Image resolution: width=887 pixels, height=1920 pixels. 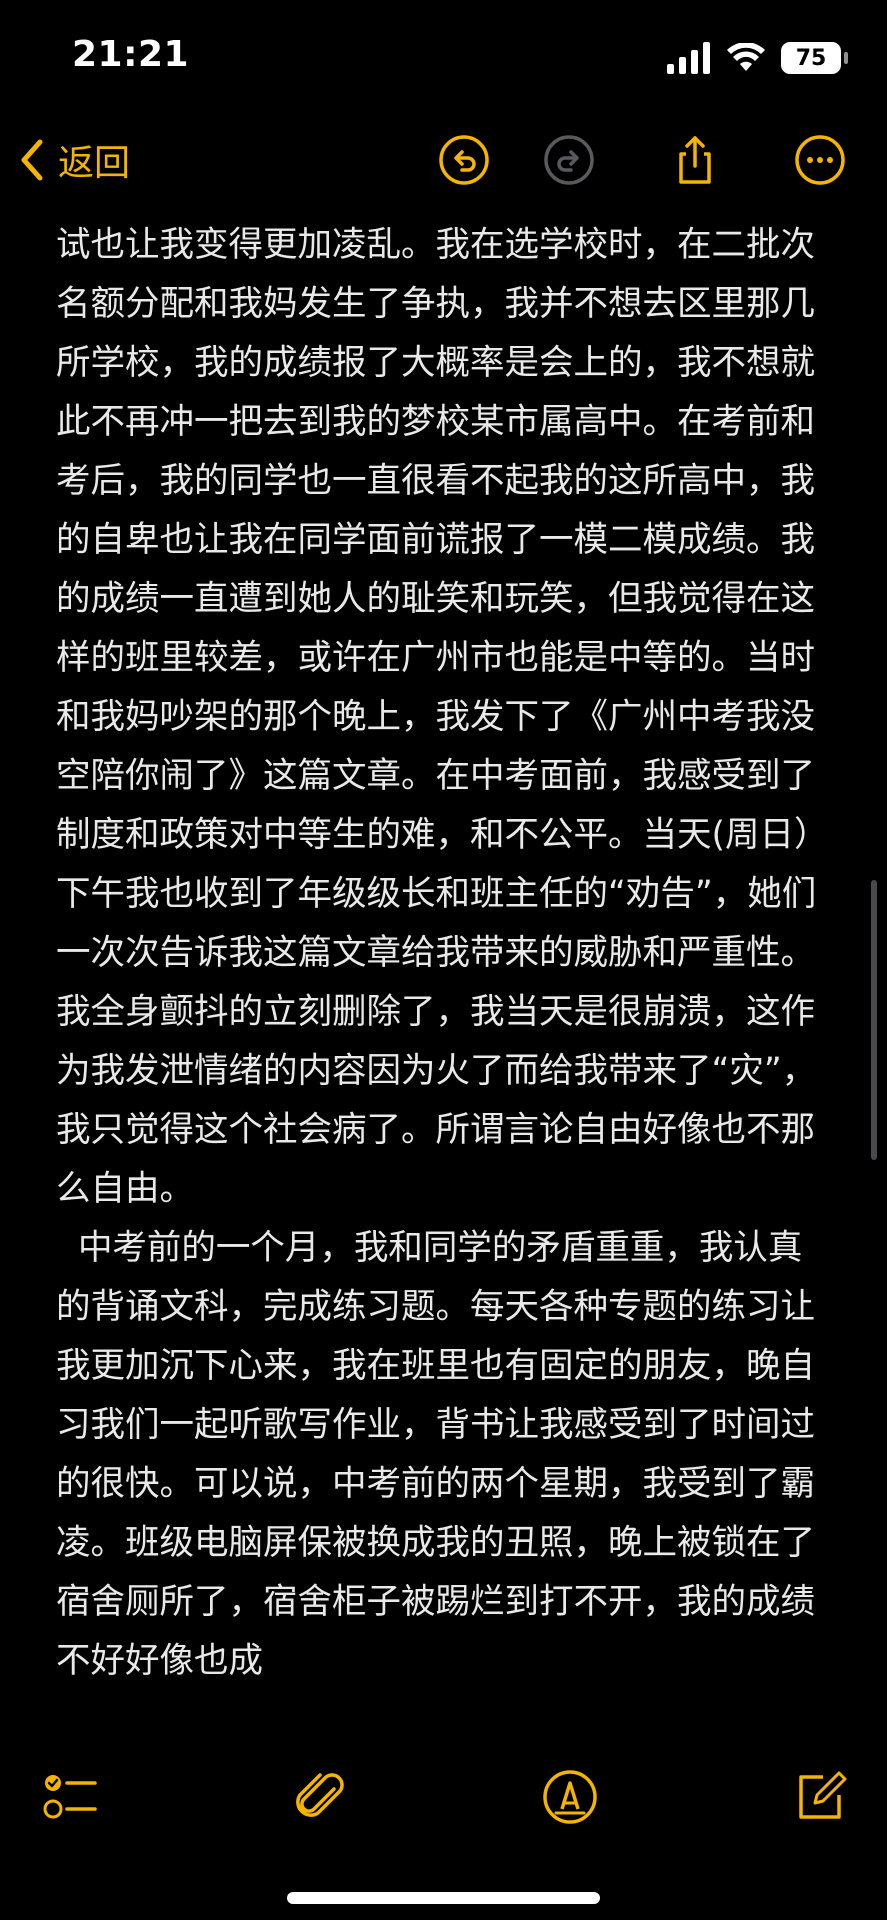 I want to click on undo-icon, so click(x=464, y=160).